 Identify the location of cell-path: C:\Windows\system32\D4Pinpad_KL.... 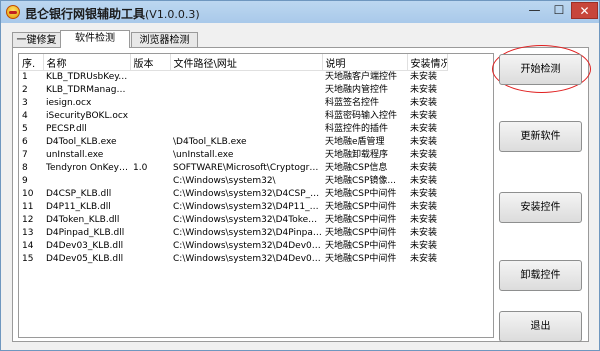
(247, 233).